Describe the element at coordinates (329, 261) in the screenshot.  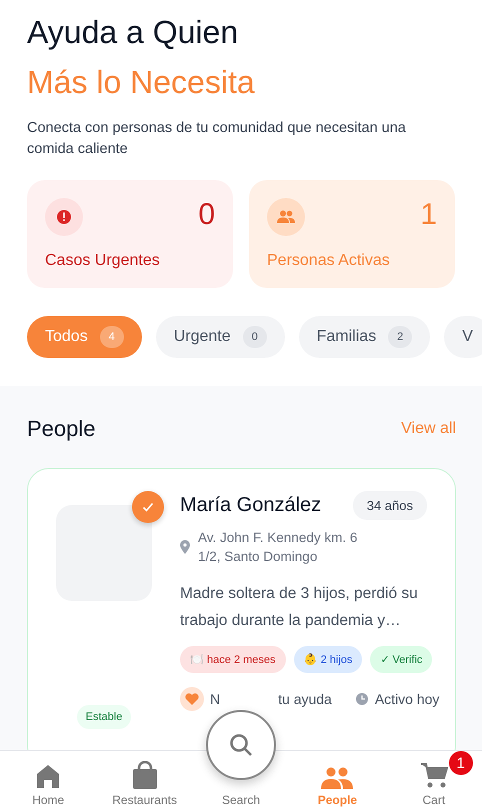
I see `stat-label: Personas Activas` at that location.